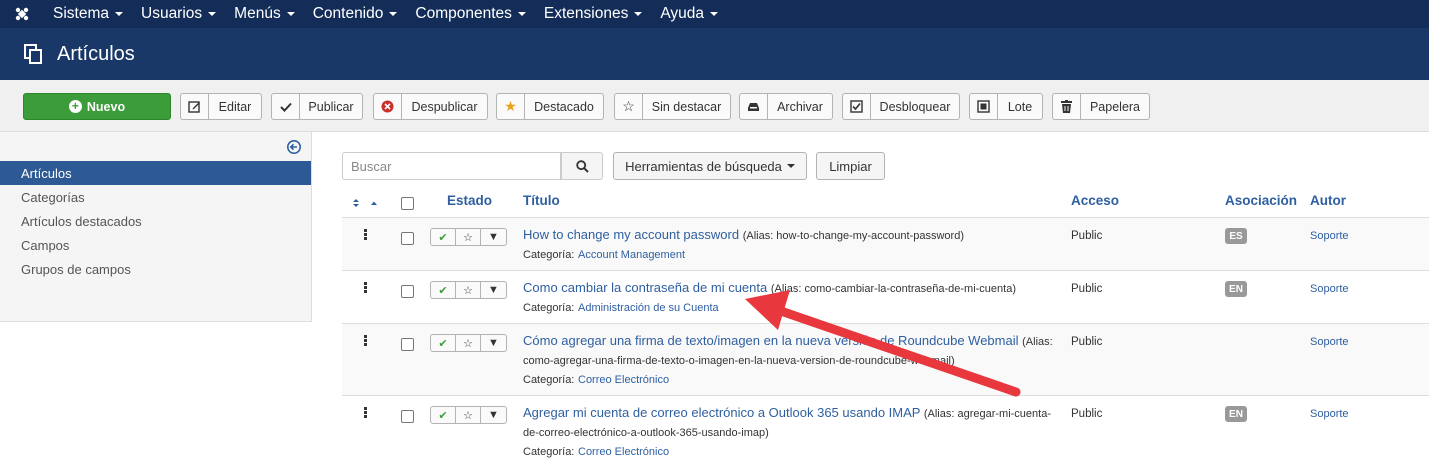 The height and width of the screenshot is (465, 1429). Describe the element at coordinates (294, 147) in the screenshot. I see `collapse-sidebar-icon` at that location.